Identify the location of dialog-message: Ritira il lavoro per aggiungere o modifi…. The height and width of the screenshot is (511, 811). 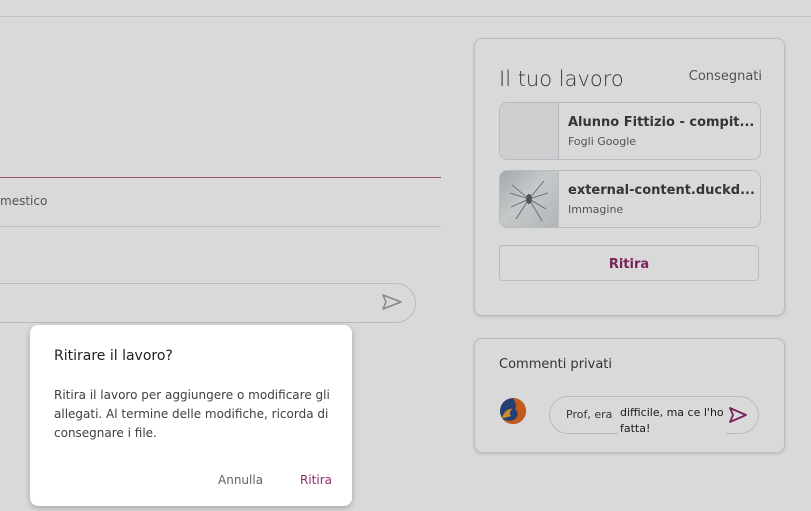
(192, 414).